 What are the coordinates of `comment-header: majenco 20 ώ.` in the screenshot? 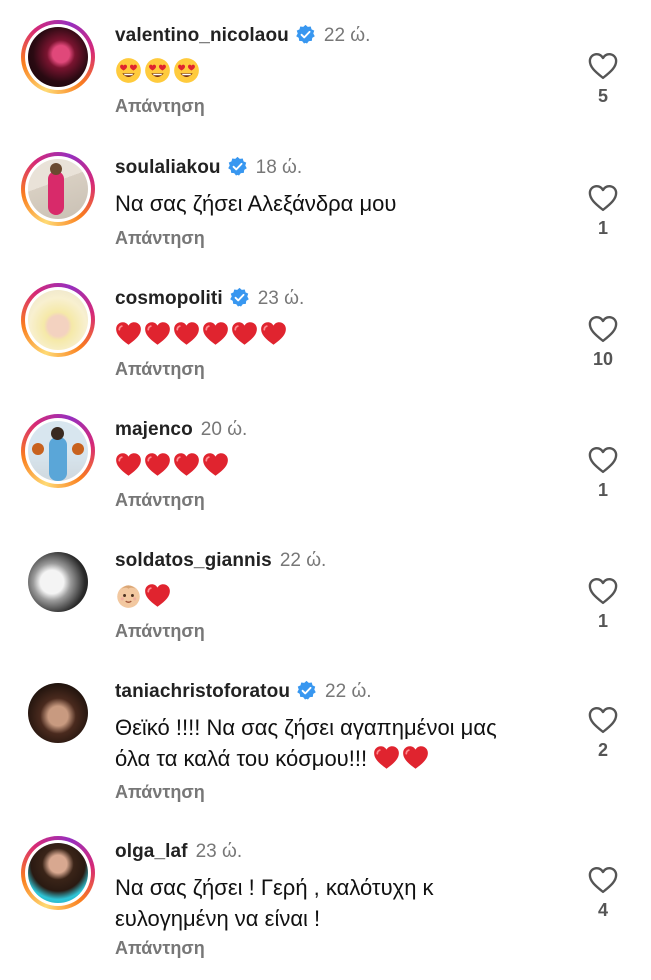 It's located at (181, 430).